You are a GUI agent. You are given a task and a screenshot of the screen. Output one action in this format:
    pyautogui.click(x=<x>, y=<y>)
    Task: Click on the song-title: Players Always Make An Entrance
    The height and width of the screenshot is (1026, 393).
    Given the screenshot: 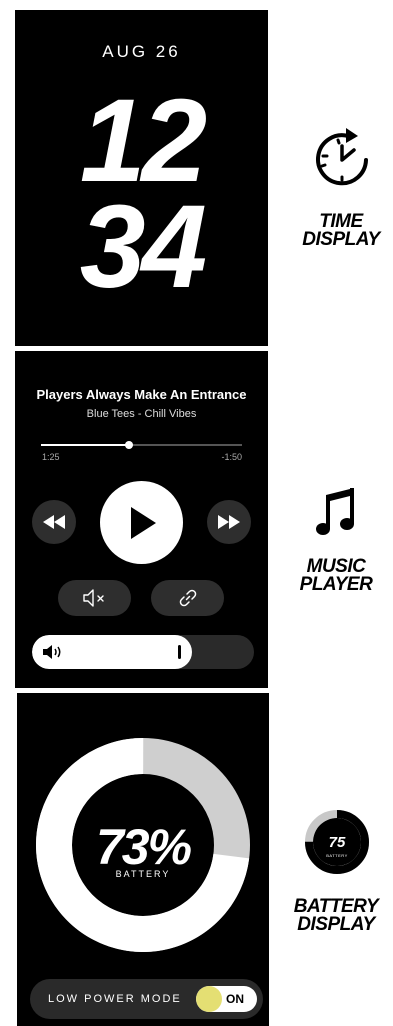 What is the action you would take?
    pyautogui.click(x=141, y=394)
    